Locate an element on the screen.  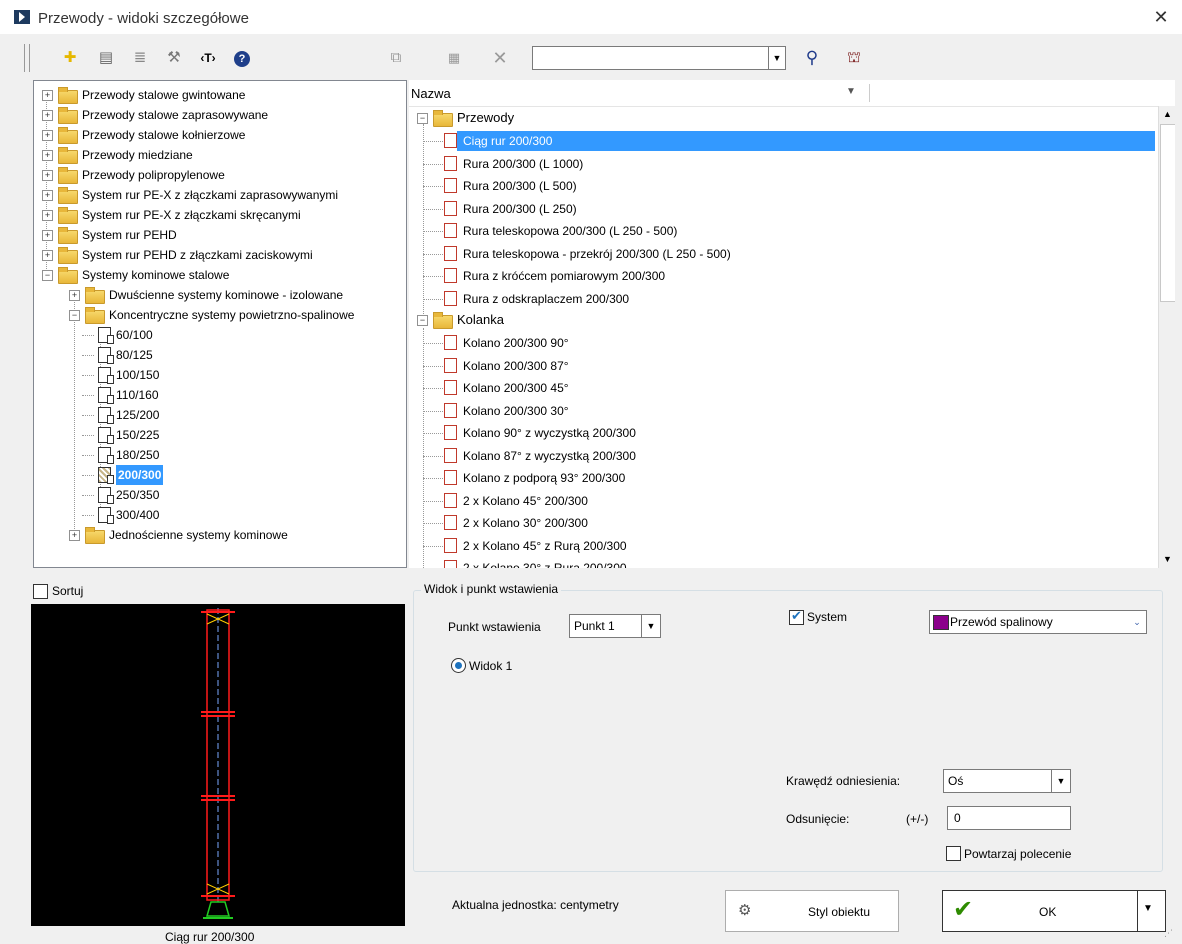
list-item: Ciąg rur 200/300 is located at coordinates (783, 140).